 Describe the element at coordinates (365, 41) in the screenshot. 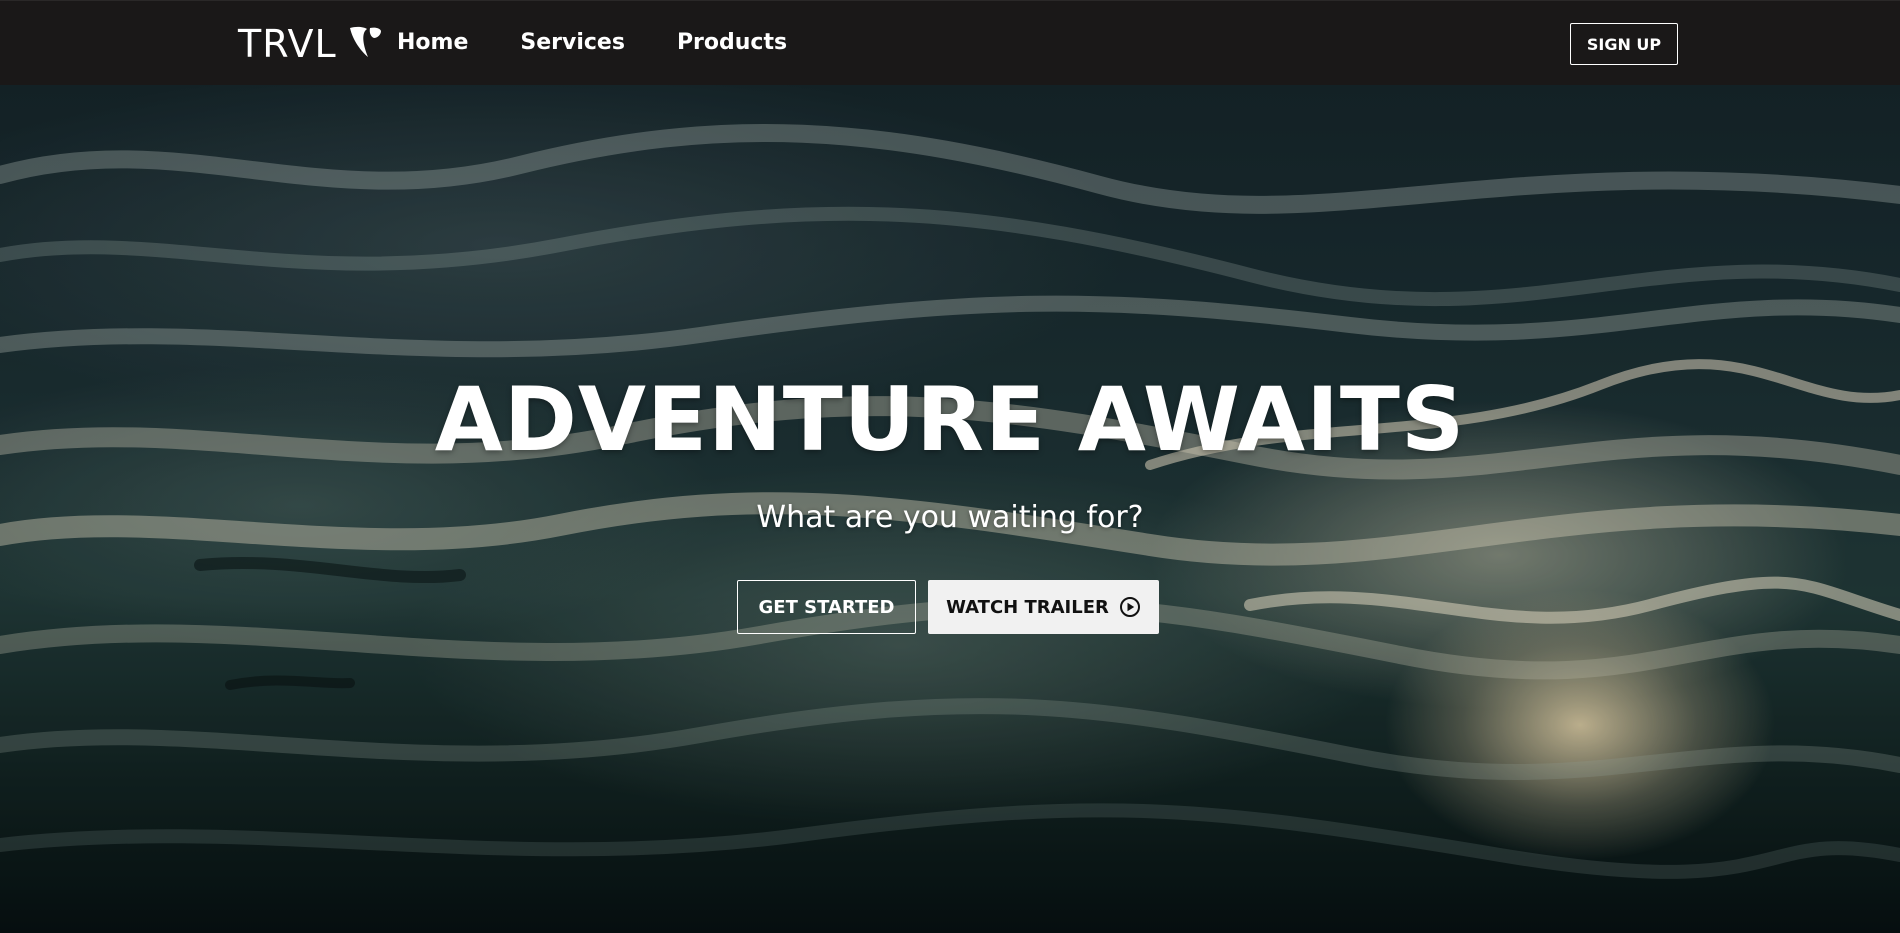

I see `typo3-shield-icon` at that location.